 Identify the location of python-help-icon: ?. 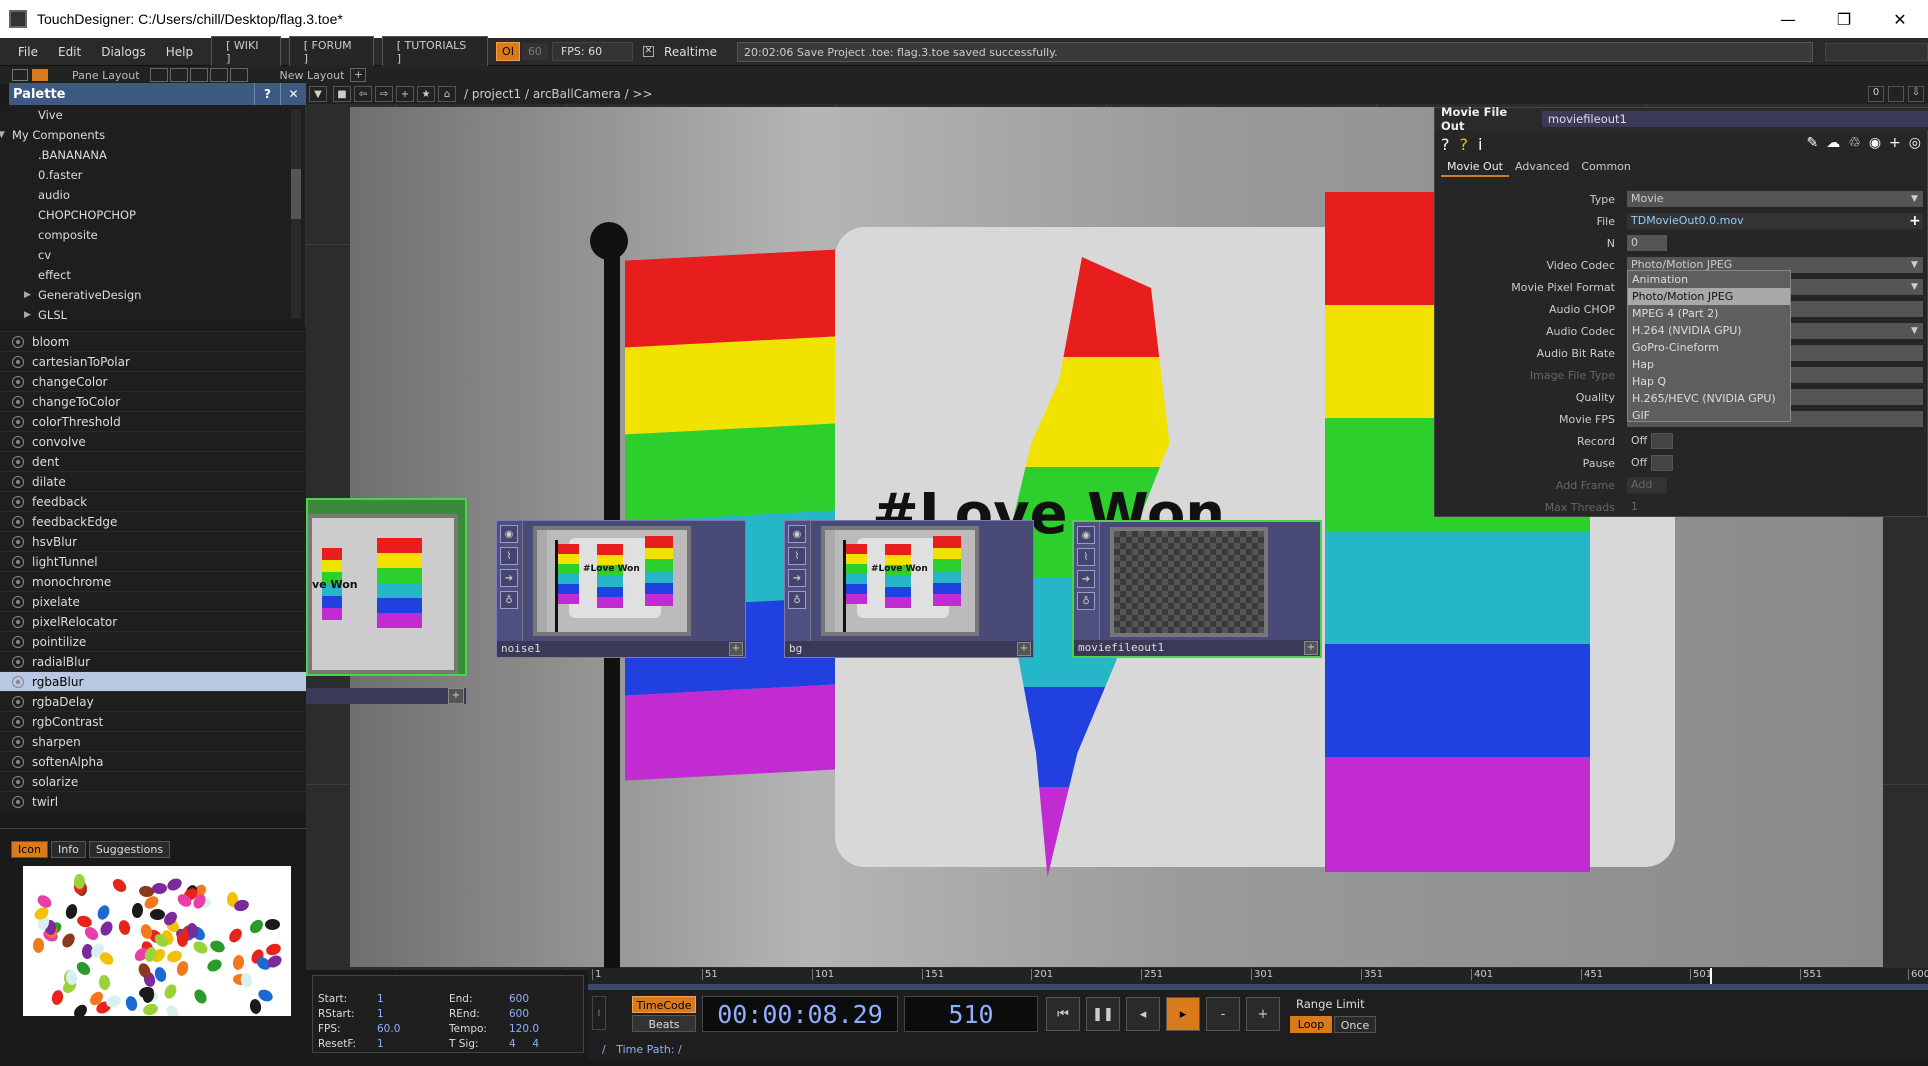
(1464, 144).